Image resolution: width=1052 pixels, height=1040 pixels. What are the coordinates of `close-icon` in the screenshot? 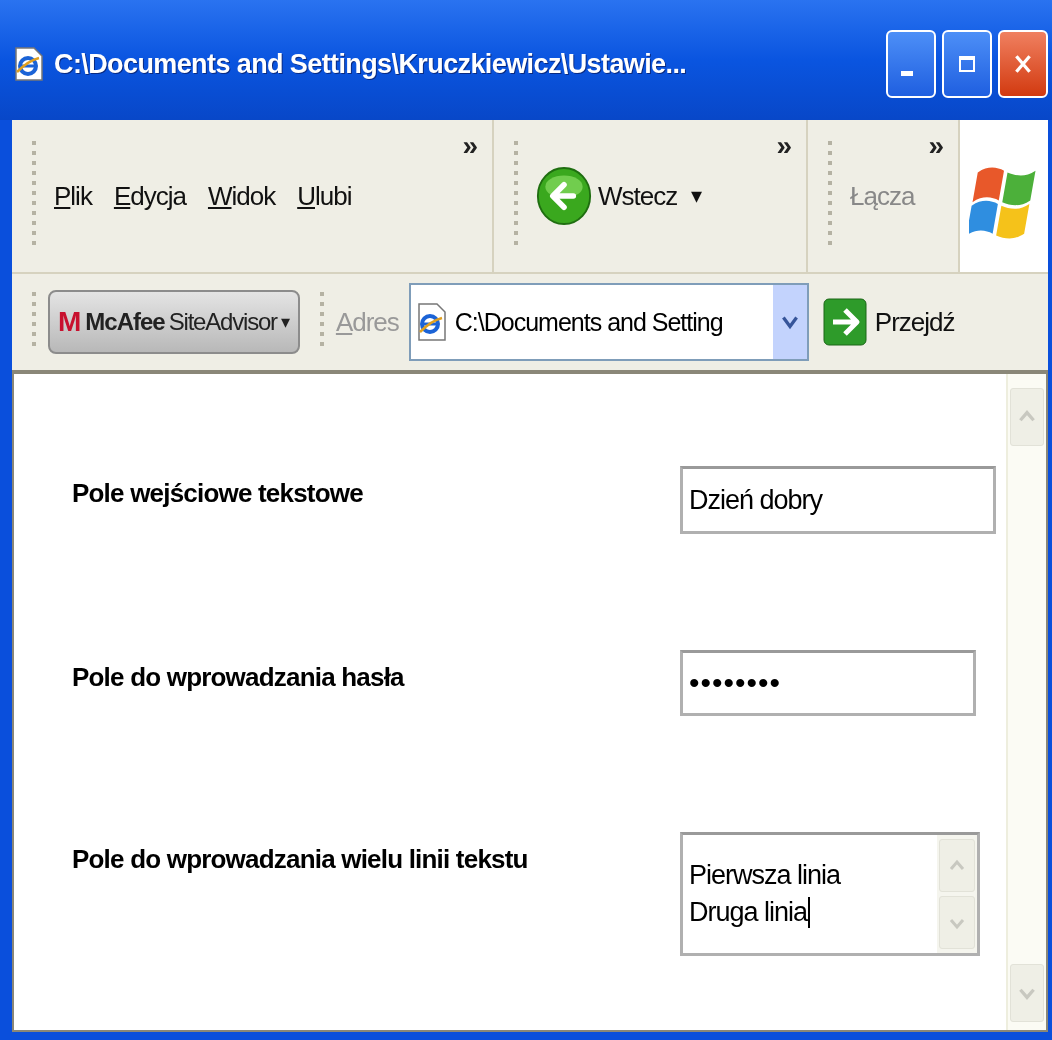 It's located at (1023, 64).